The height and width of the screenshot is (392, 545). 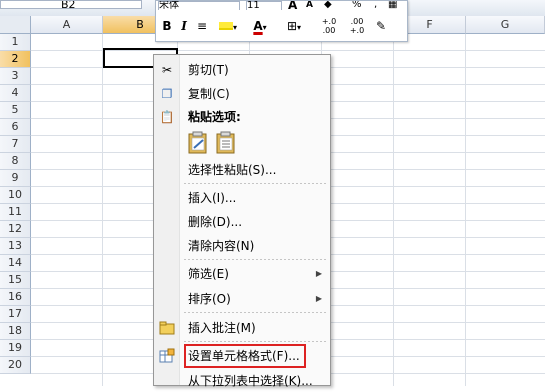 I want to click on row-header-9: 9, so click(x=15, y=178).